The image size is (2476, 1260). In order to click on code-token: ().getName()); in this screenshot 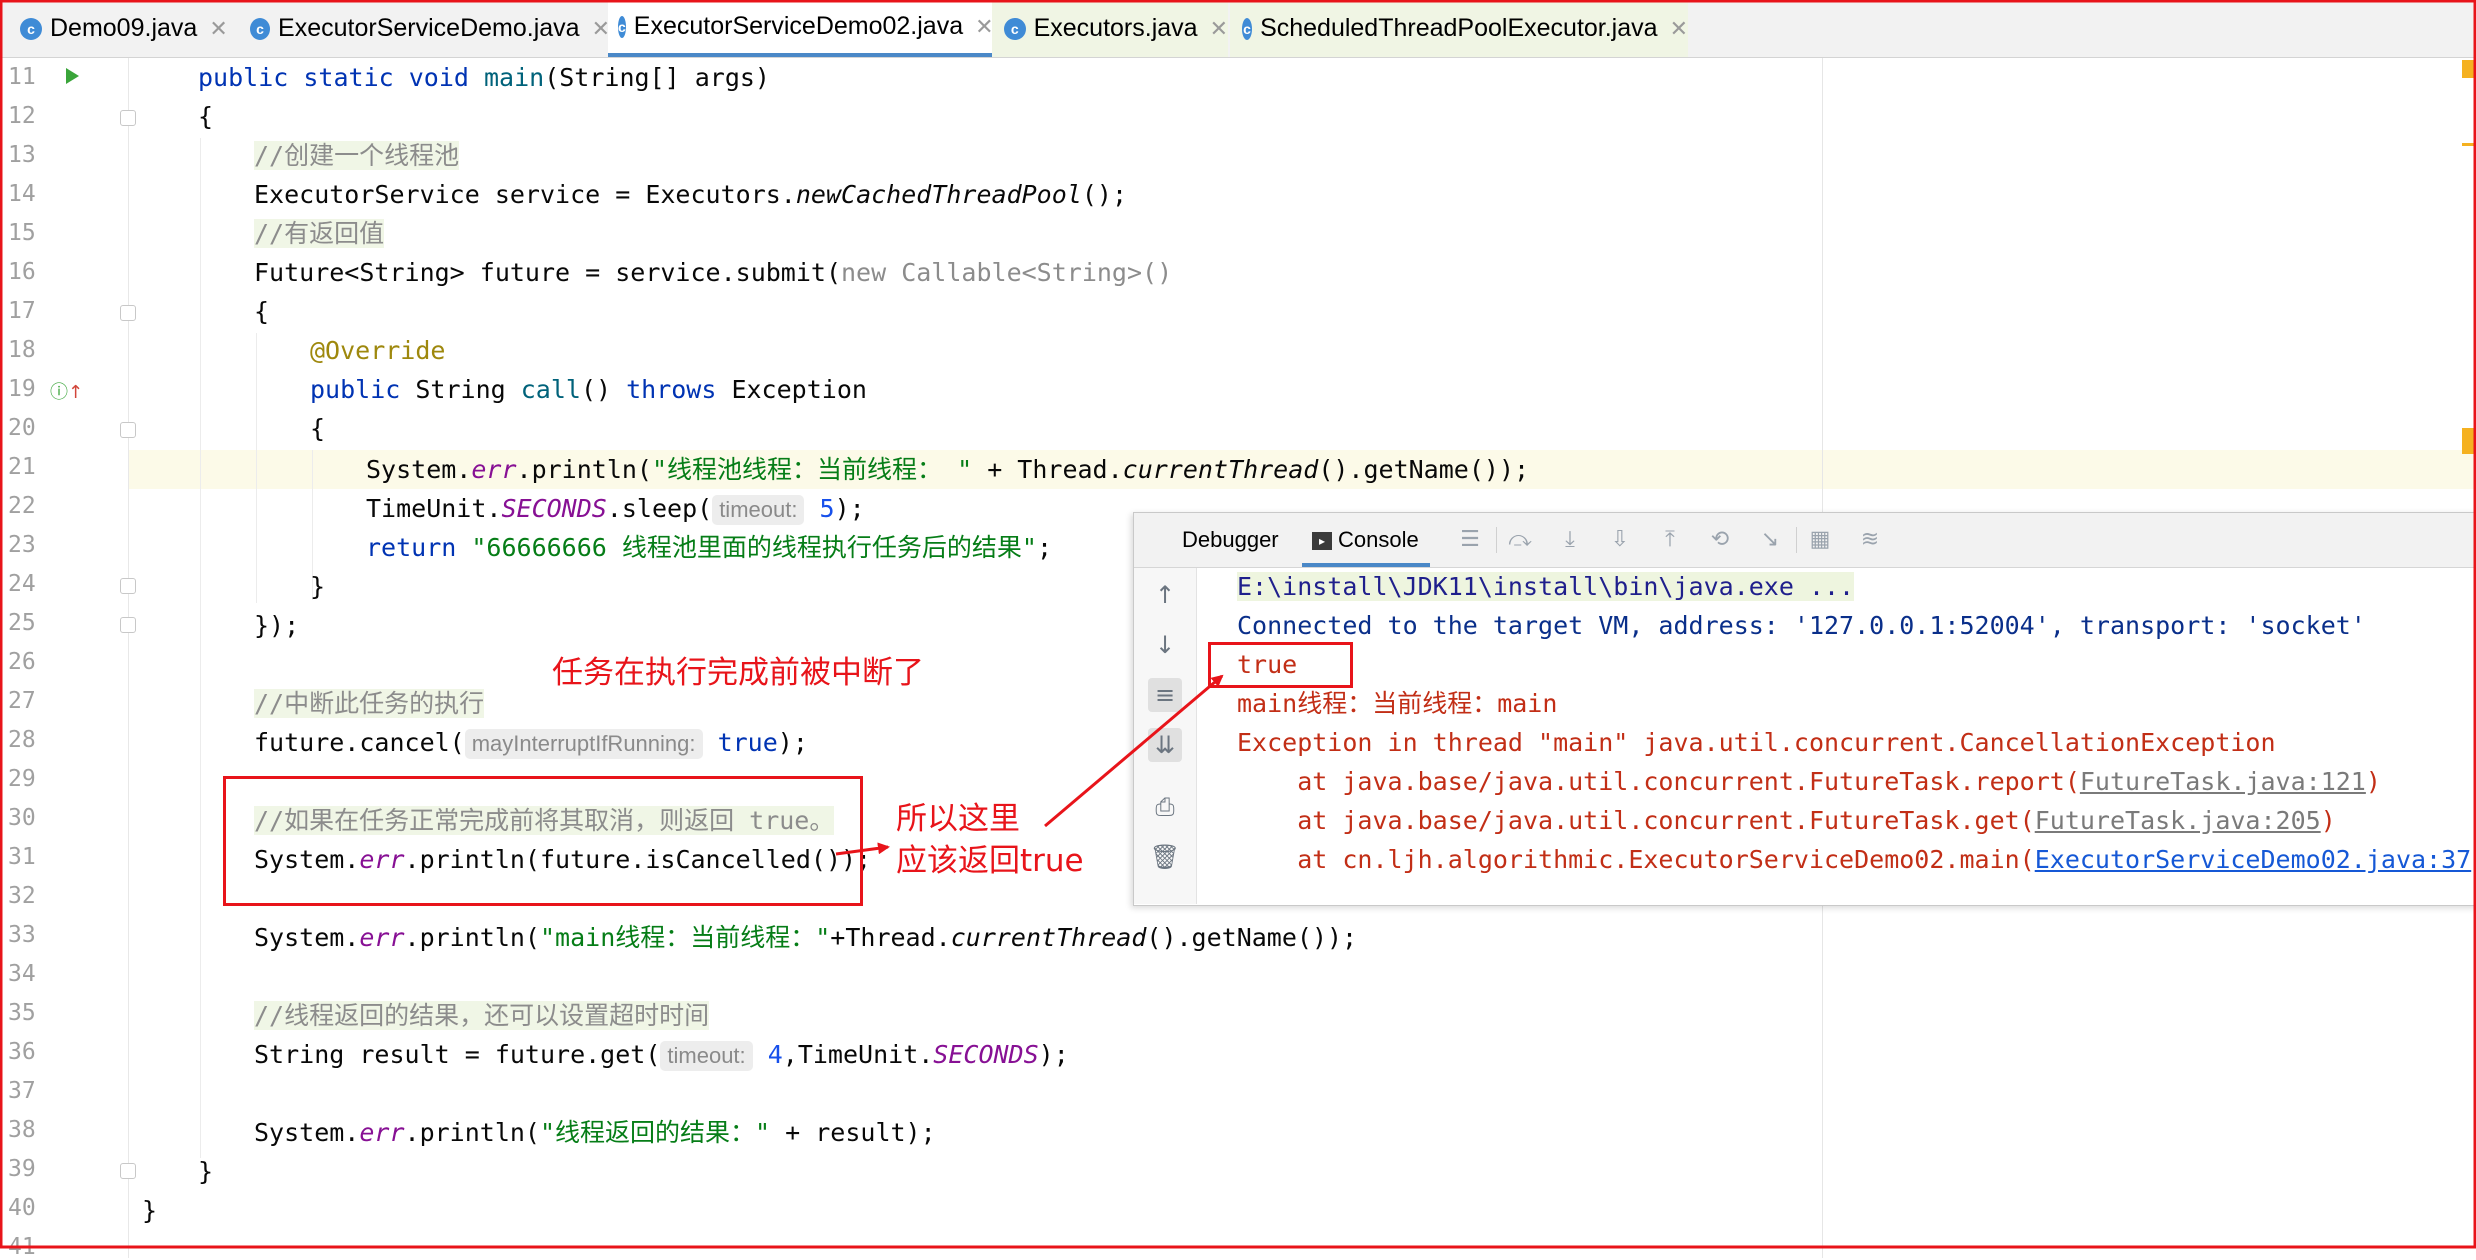, I will do `click(1424, 469)`.